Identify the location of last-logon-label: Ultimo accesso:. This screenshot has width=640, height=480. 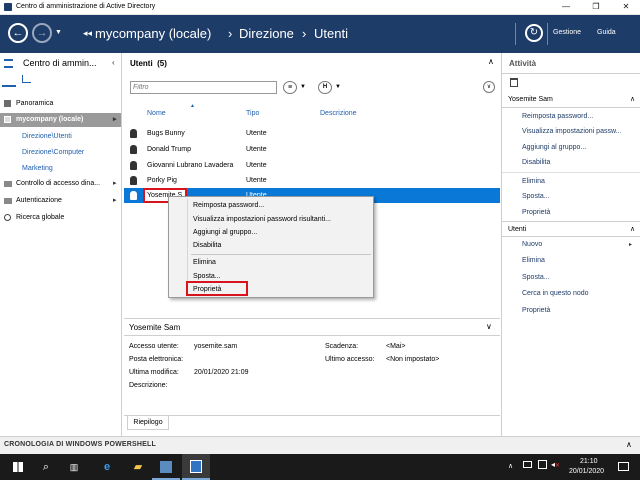
(350, 359).